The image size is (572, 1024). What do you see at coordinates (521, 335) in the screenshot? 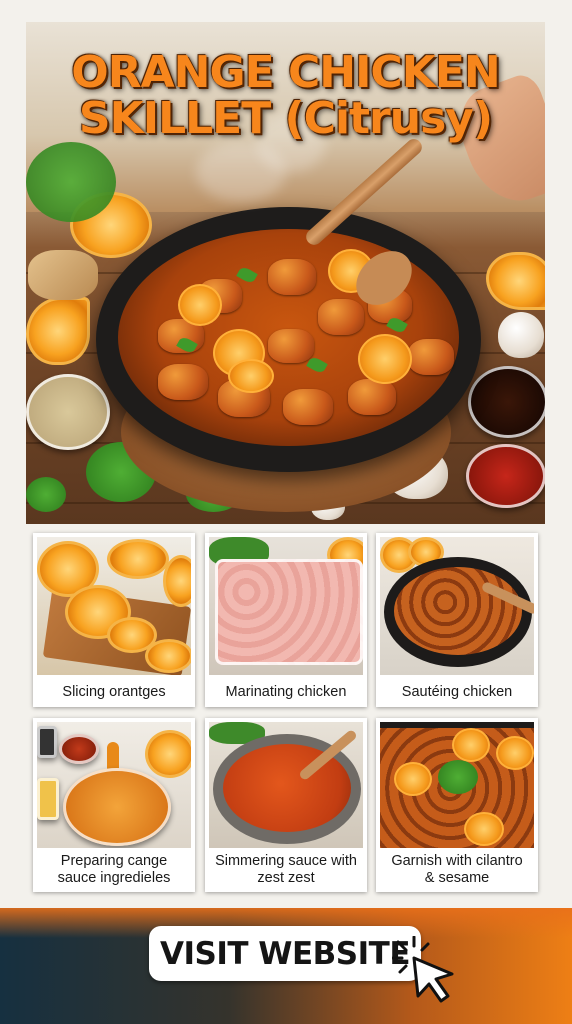
I see `garlic-bulb` at bounding box center [521, 335].